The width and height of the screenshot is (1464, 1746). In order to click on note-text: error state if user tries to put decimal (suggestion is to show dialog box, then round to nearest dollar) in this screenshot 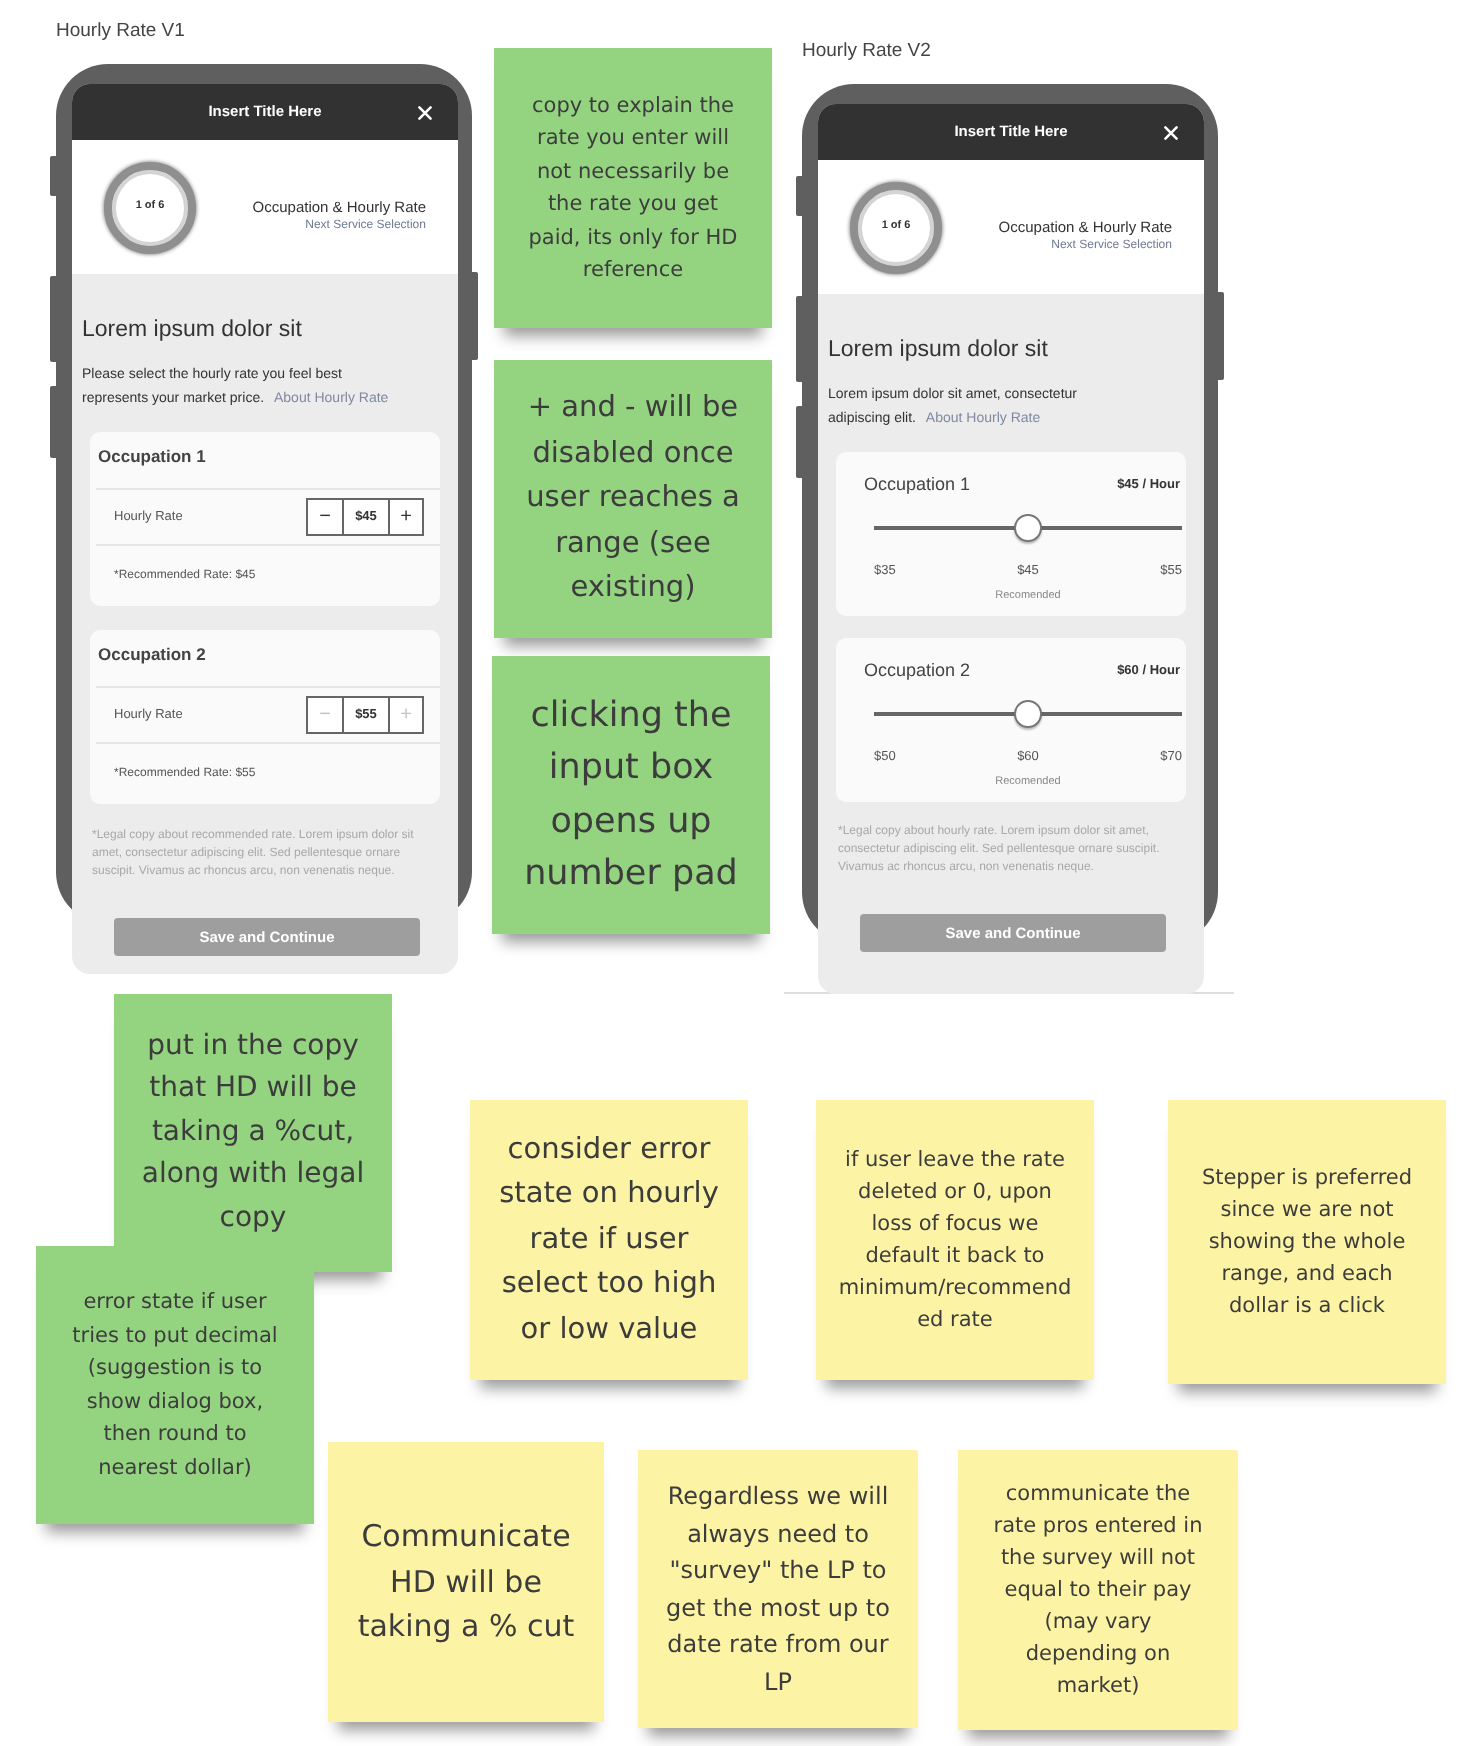, I will do `click(175, 1385)`.